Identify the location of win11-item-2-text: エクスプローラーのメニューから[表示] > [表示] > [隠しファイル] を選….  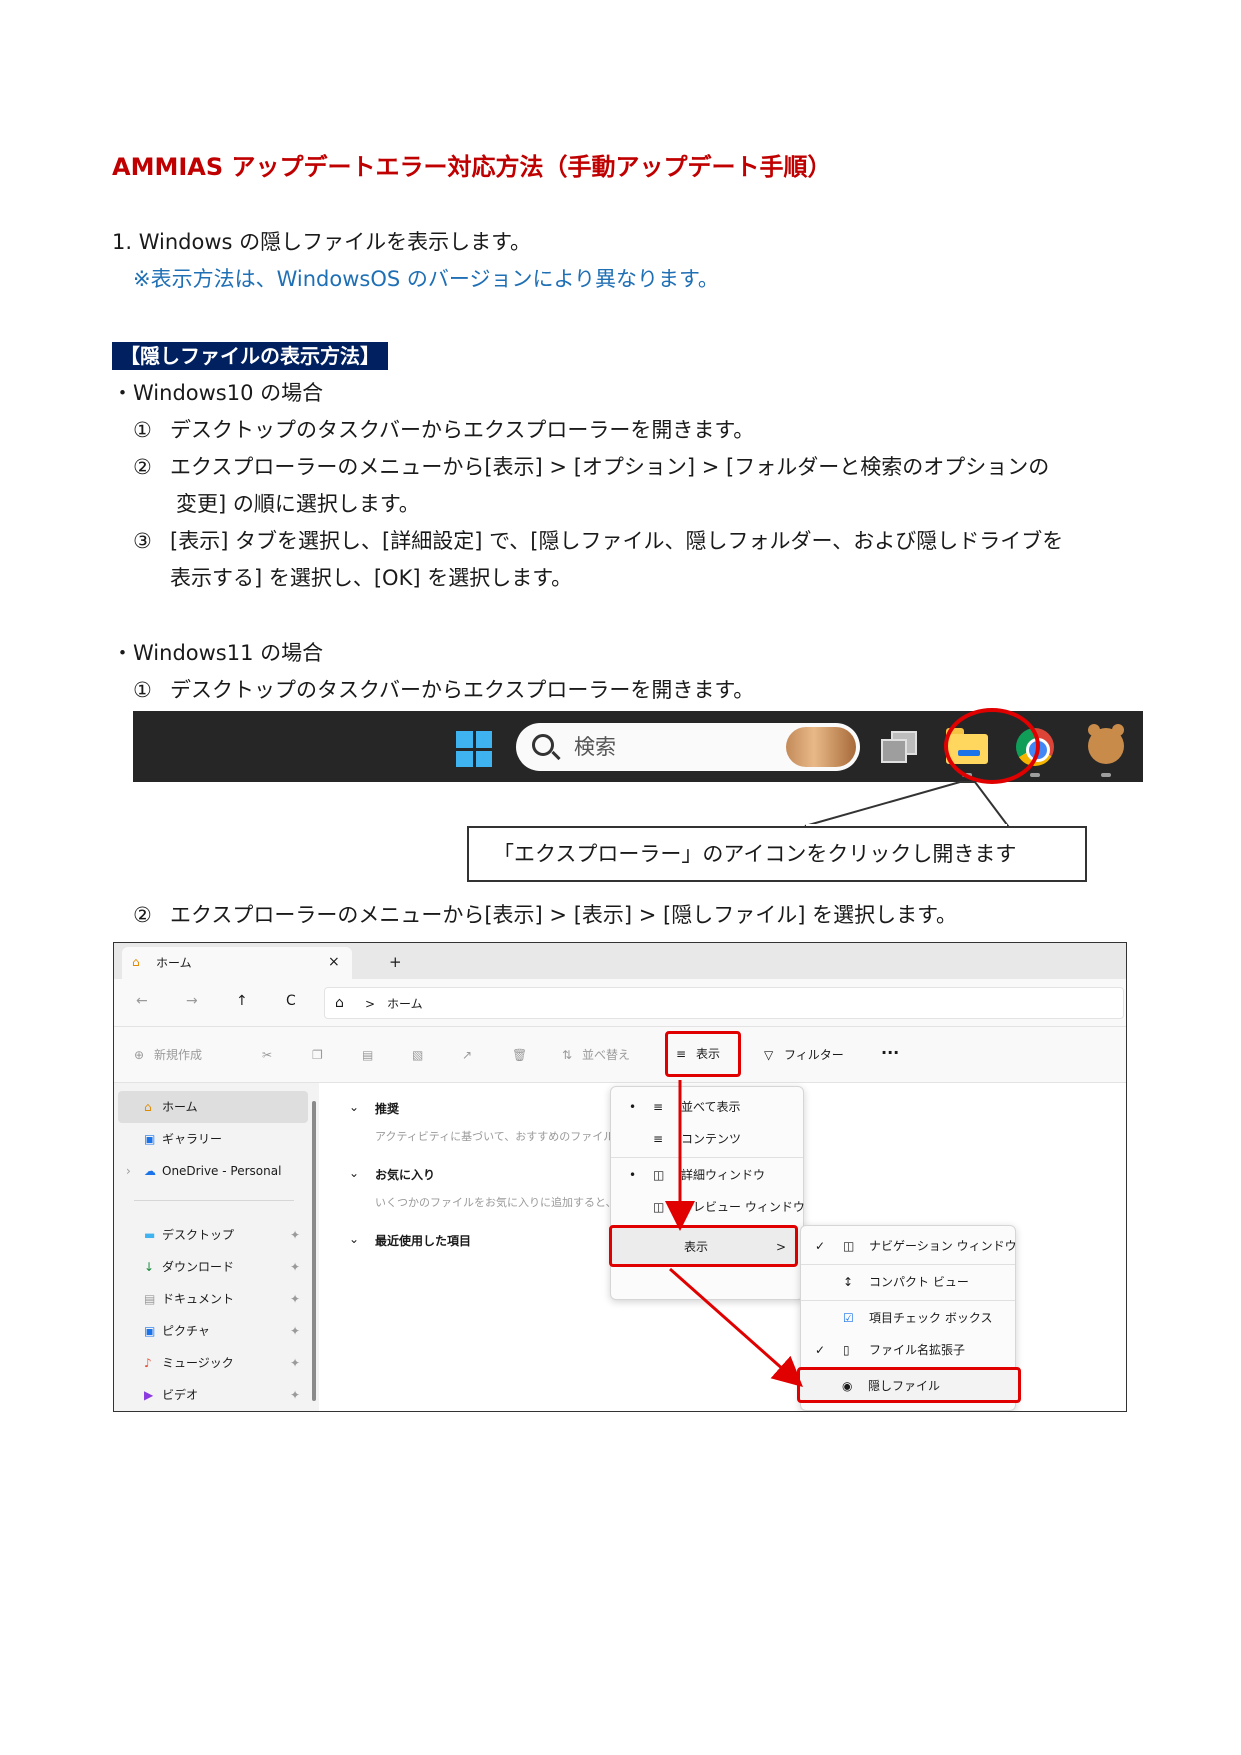
(563, 915).